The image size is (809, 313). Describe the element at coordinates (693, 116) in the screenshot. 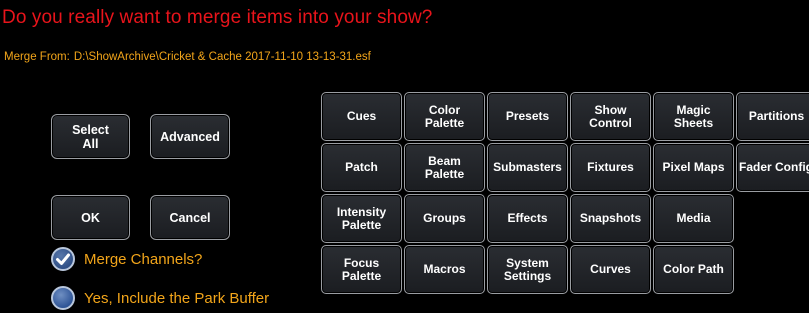

I see `category-magic-sheets-button: Magic Sheets` at that location.